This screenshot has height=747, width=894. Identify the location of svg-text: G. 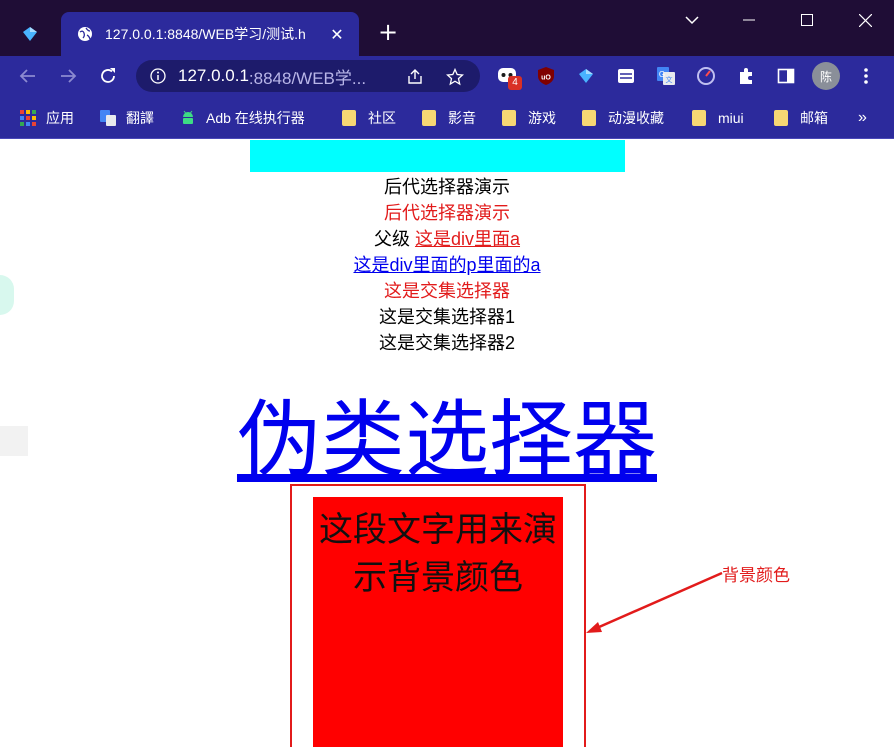
(662, 74).